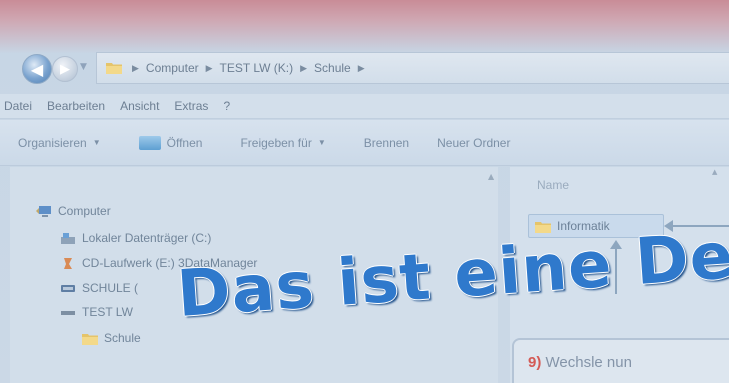  I want to click on tree-item-schule-folder: Schule, so click(111, 338).